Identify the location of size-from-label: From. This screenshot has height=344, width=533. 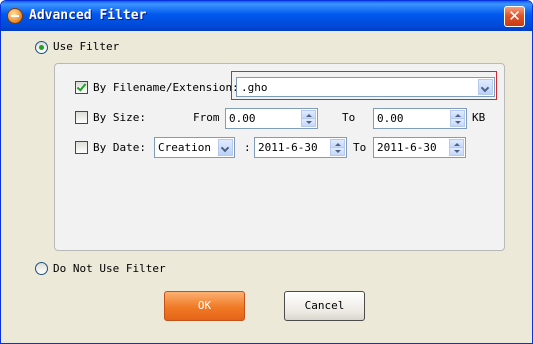
(206, 117).